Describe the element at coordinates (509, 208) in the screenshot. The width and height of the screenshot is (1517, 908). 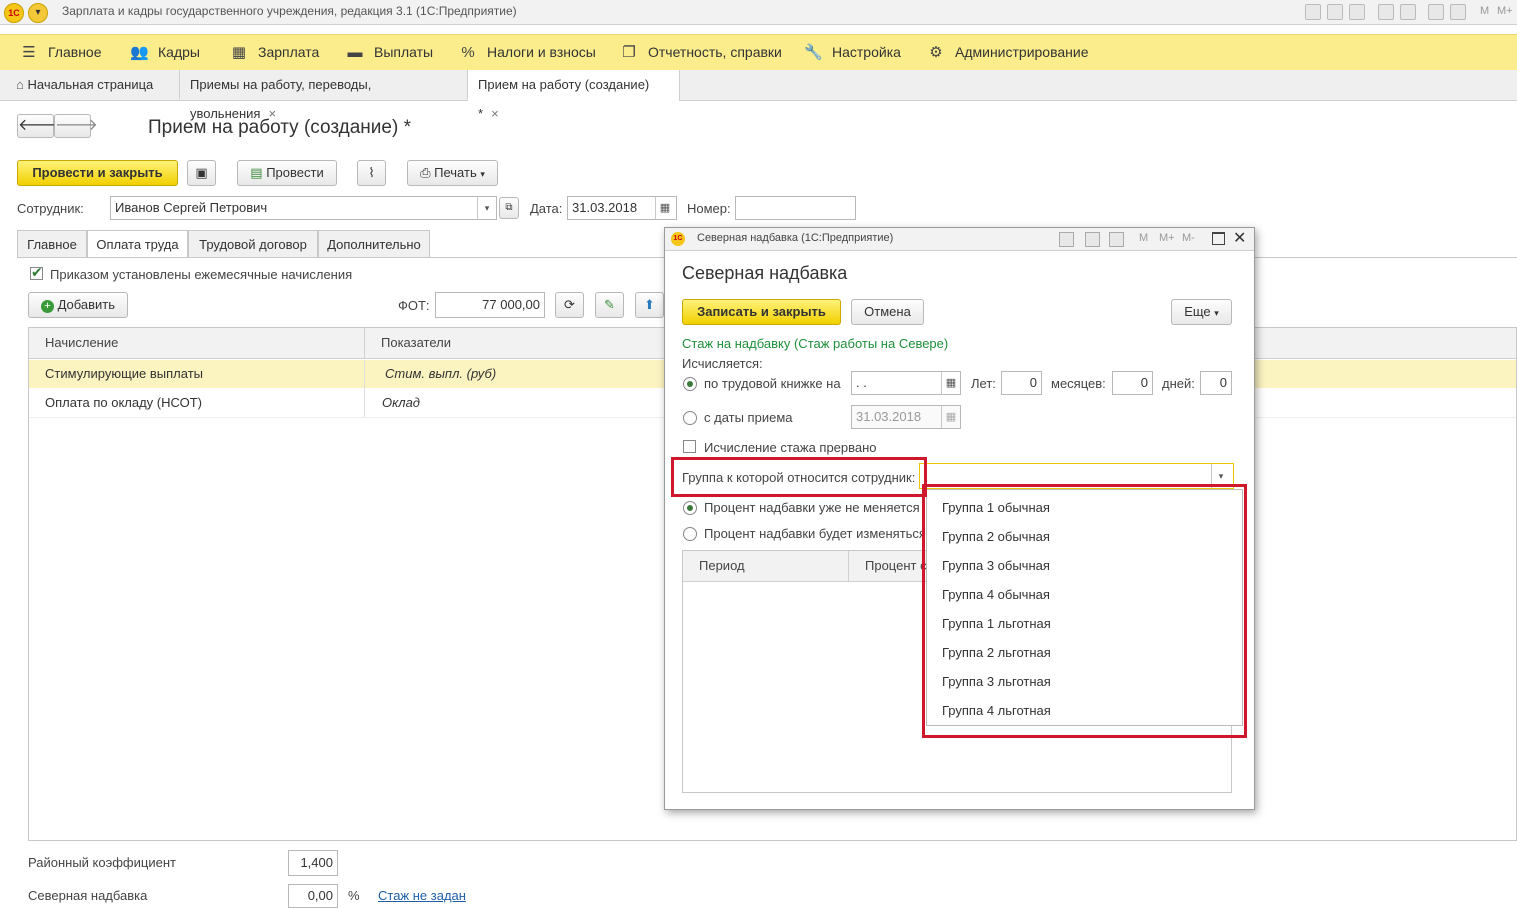
I see `open-employee-icon: ⧉` at that location.